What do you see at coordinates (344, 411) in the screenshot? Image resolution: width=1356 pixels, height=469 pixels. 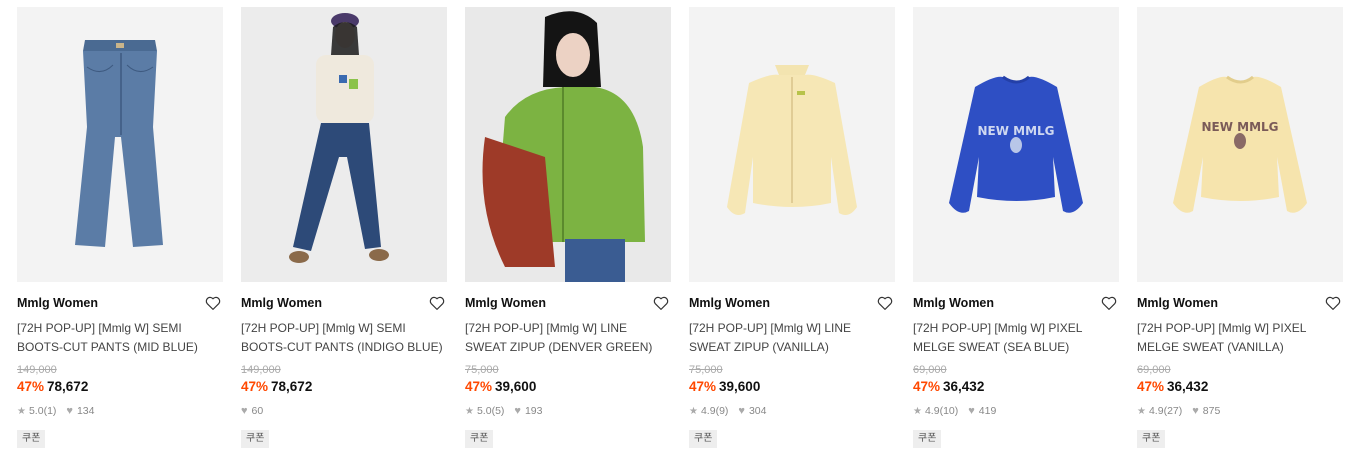 I see `product-stats: ♥ 60` at bounding box center [344, 411].